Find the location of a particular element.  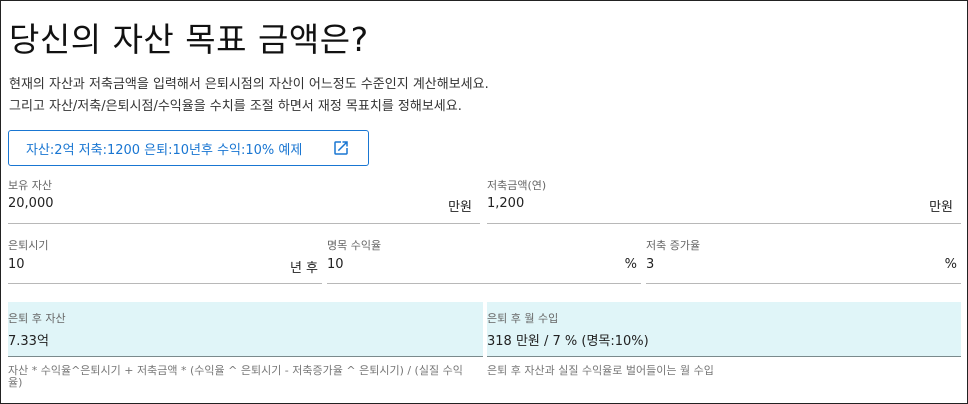

assets-field: 보유 자산 20,000 만원 is located at coordinates (244, 201).